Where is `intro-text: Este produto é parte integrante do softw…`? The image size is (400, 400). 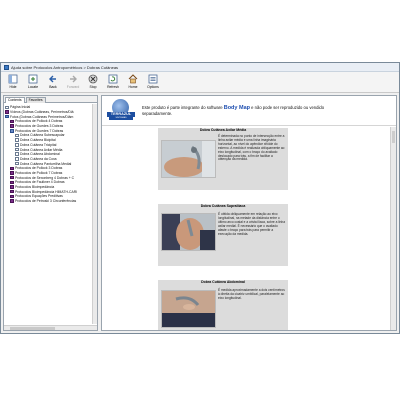
intro-text: Este produto é parte integrante do softw… is located at coordinates (242, 110).